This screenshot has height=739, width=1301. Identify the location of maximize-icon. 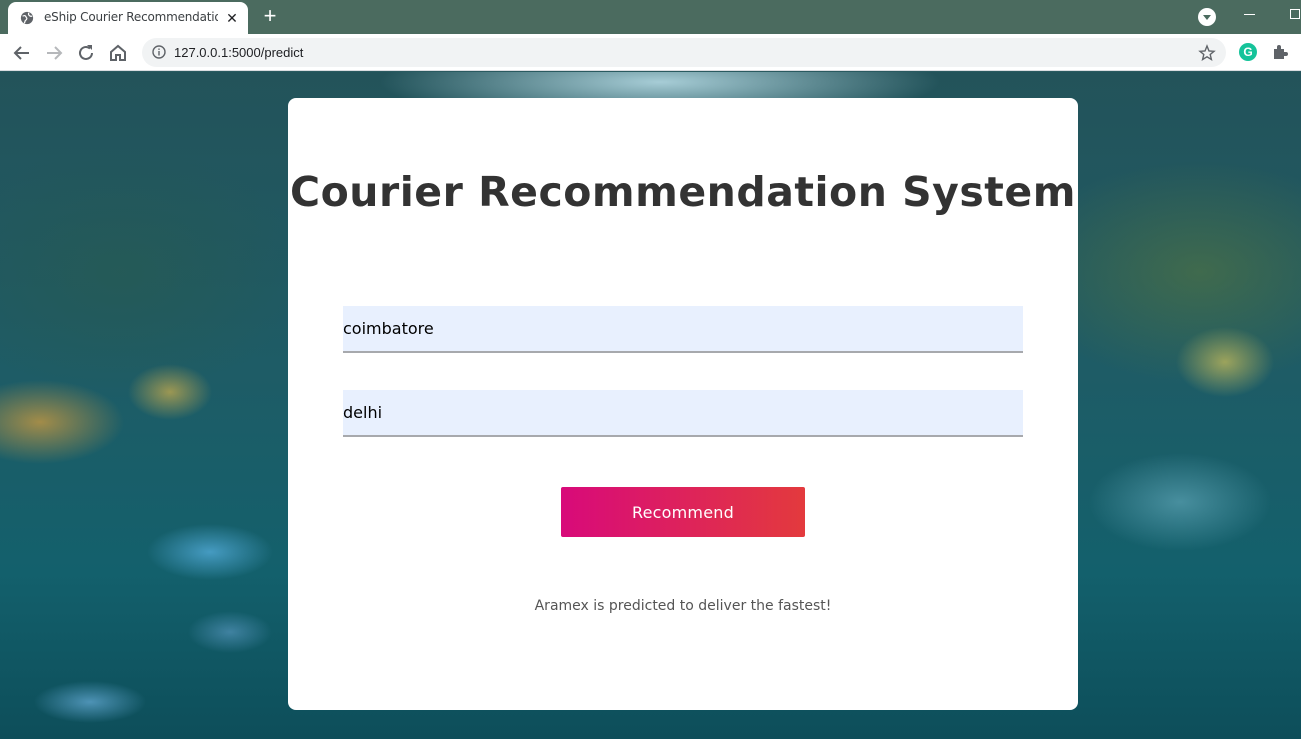
(1295, 14).